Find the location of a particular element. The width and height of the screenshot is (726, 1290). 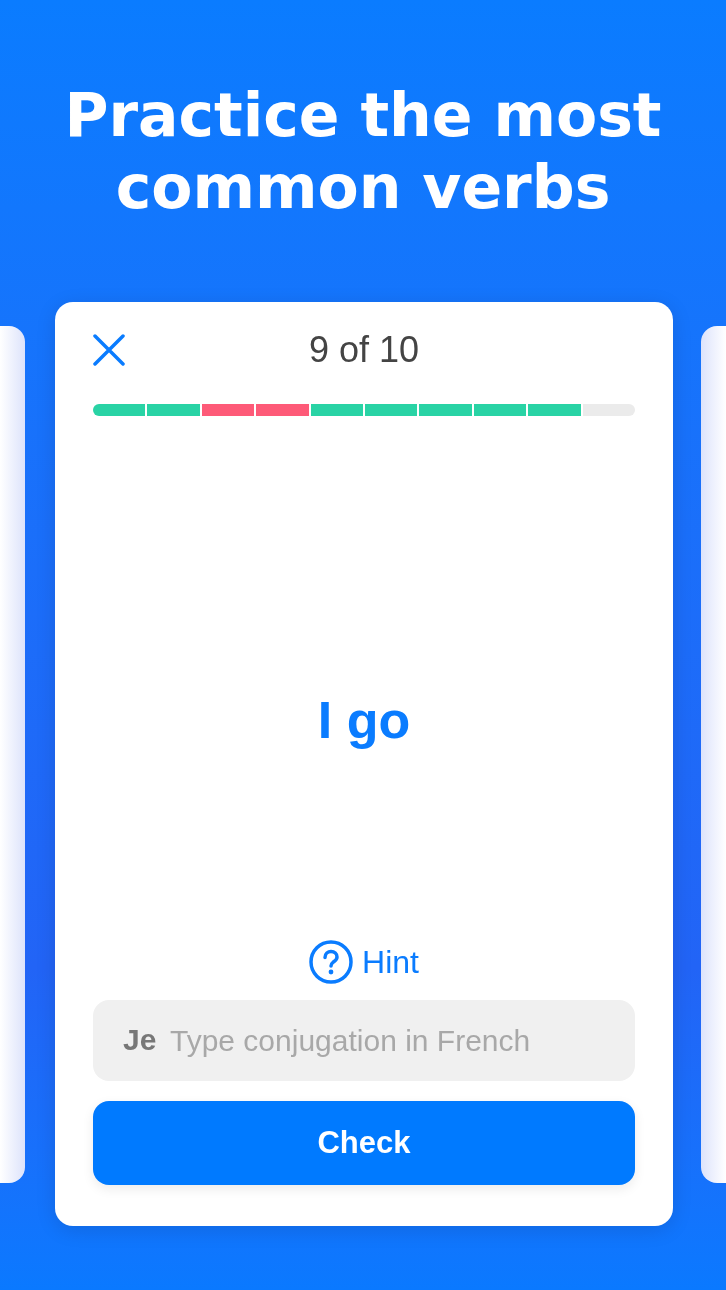

page-title: Practice the most common verbs is located at coordinates (363, 151).